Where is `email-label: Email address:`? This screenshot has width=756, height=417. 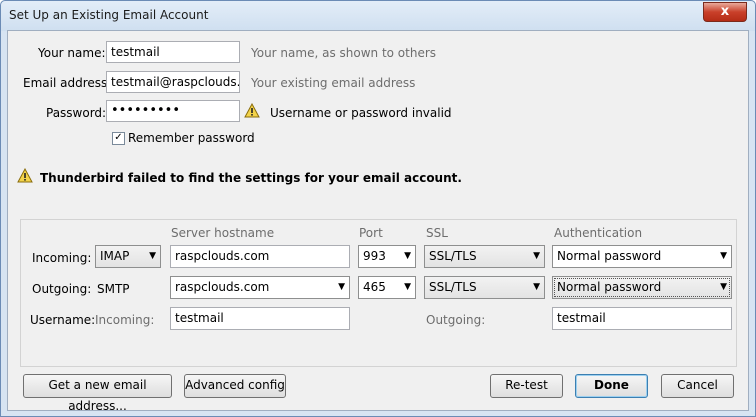
email-label: Email address: is located at coordinates (67, 83).